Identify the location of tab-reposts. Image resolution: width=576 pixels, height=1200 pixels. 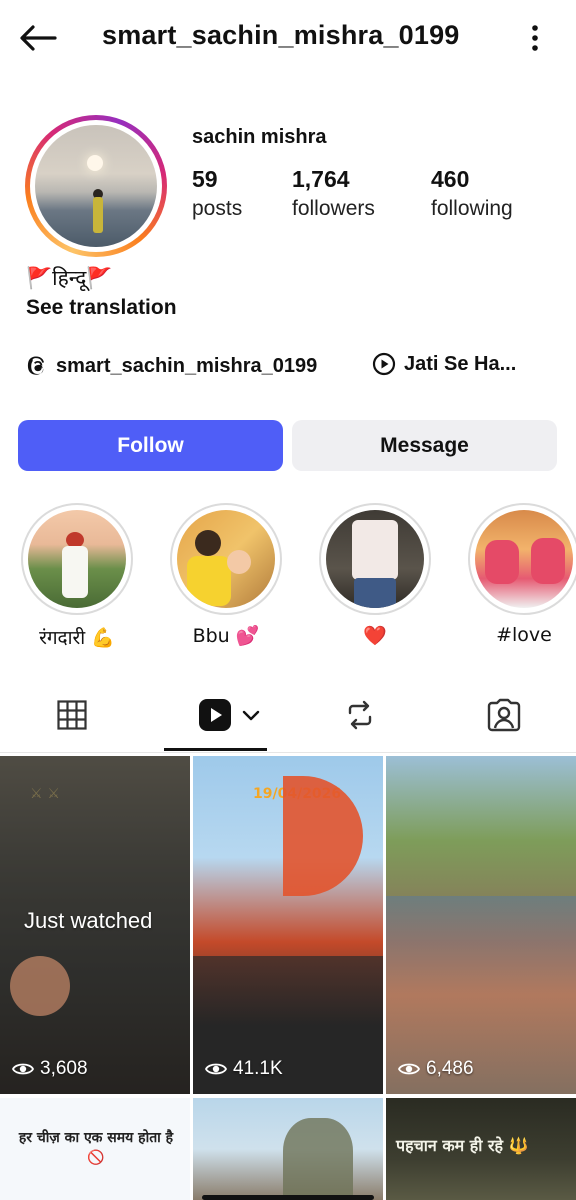
(360, 715).